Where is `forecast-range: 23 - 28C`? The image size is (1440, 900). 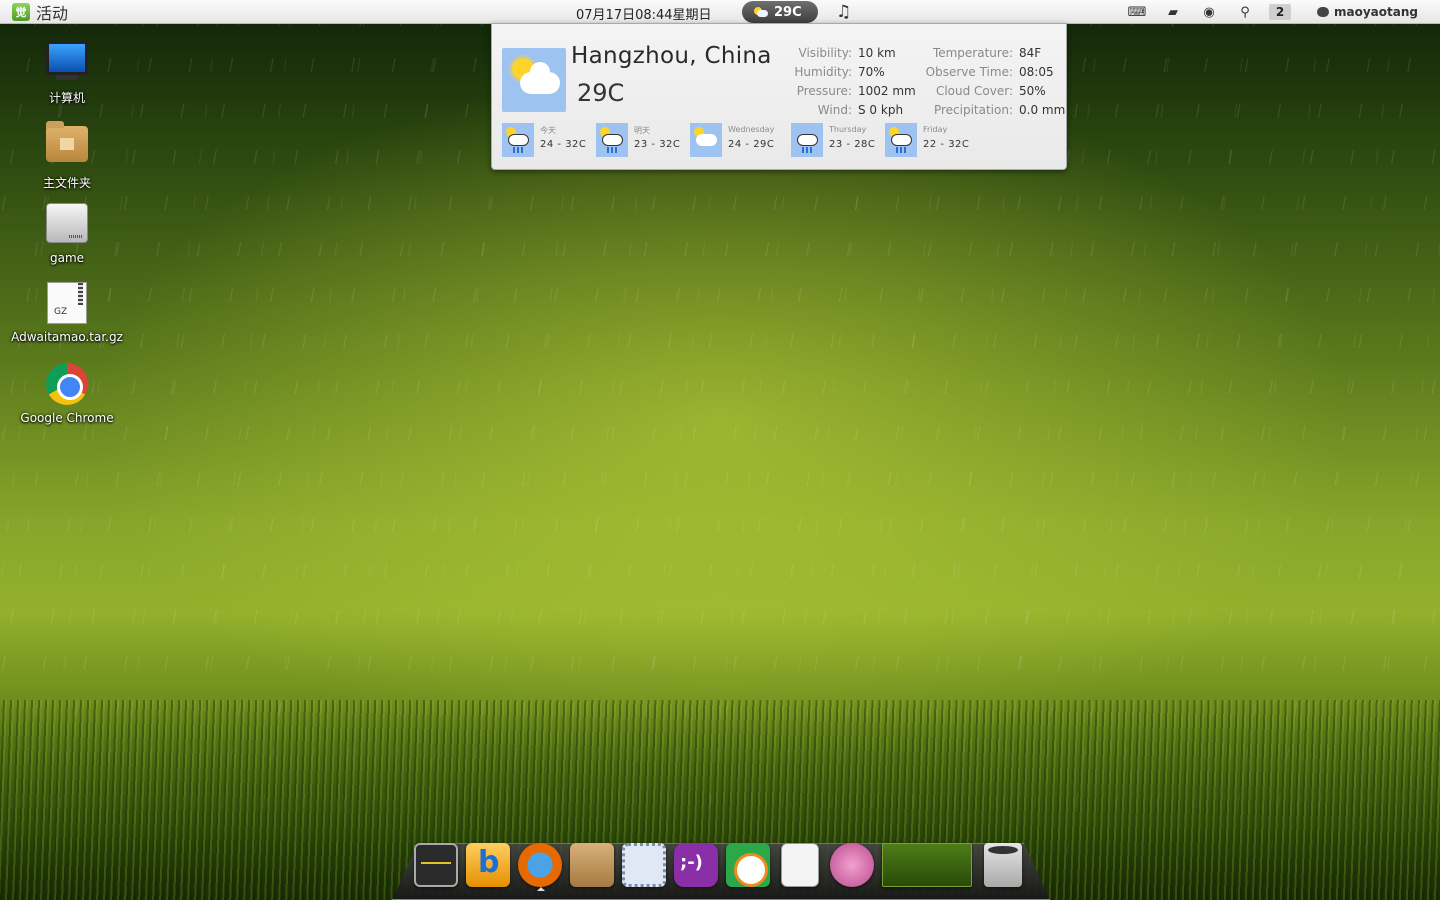
forecast-range: 23 - 28C is located at coordinates (852, 144).